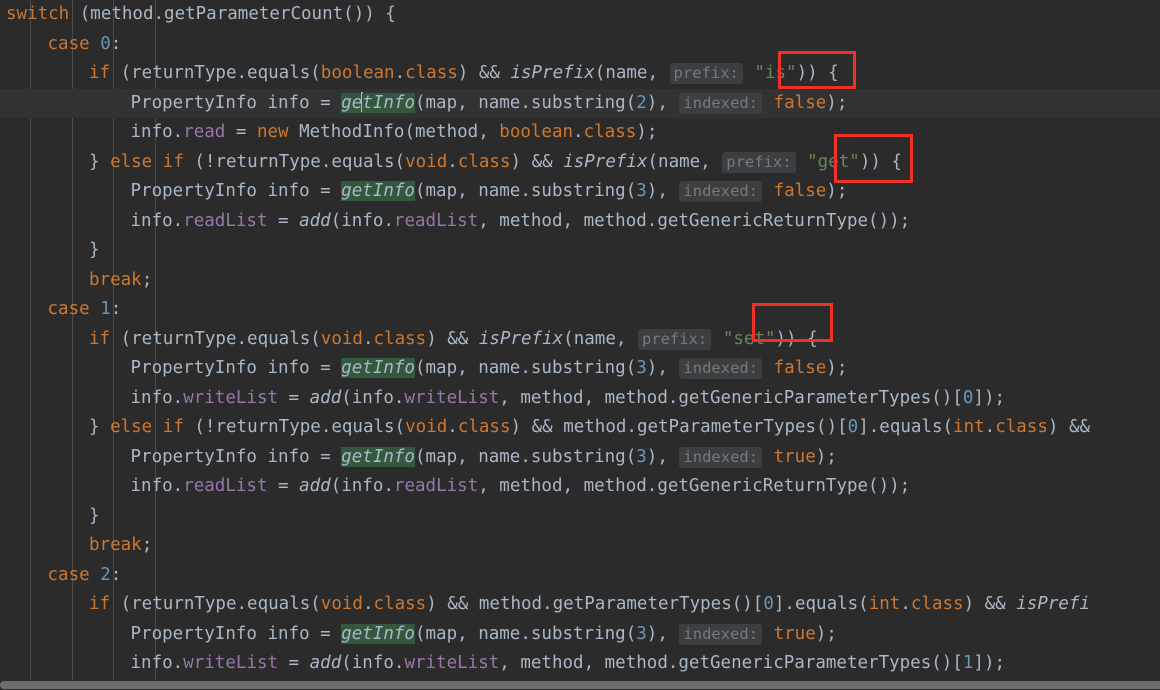 The height and width of the screenshot is (690, 1160). Describe the element at coordinates (989, 663) in the screenshot. I see `code-token: ]);` at that location.